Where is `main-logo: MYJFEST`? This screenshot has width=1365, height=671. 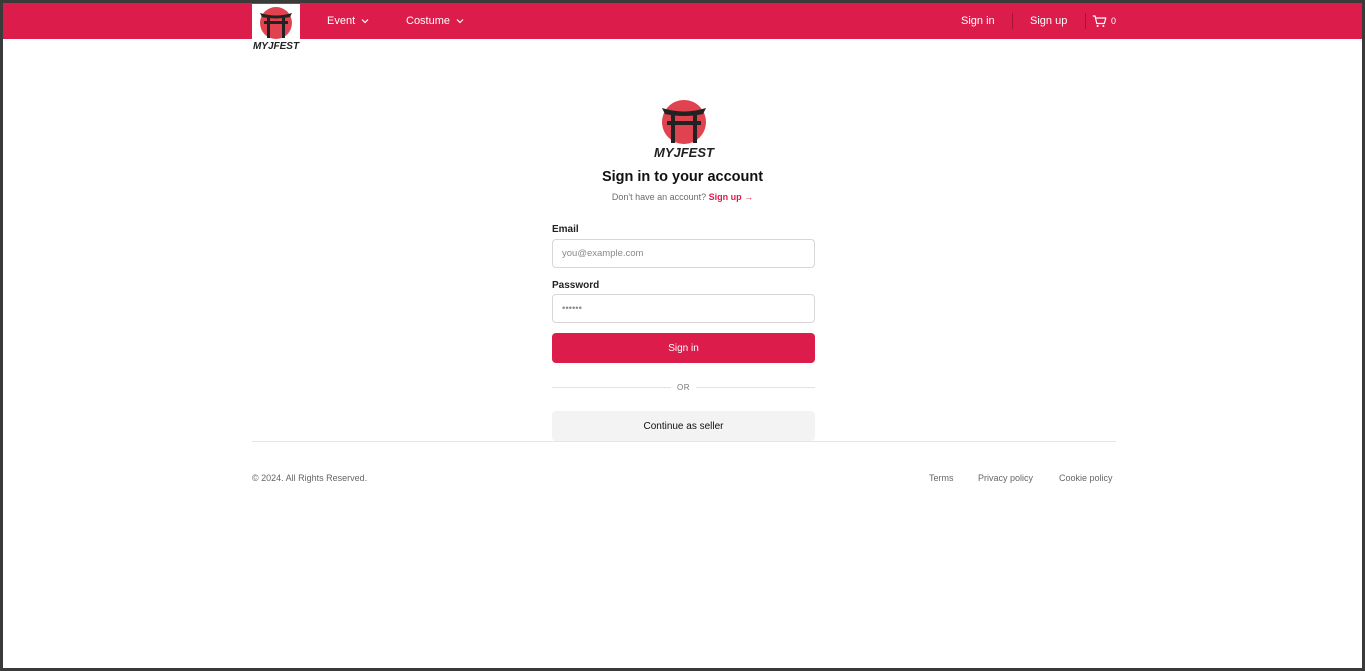
main-logo: MYJFEST is located at coordinates (684, 132).